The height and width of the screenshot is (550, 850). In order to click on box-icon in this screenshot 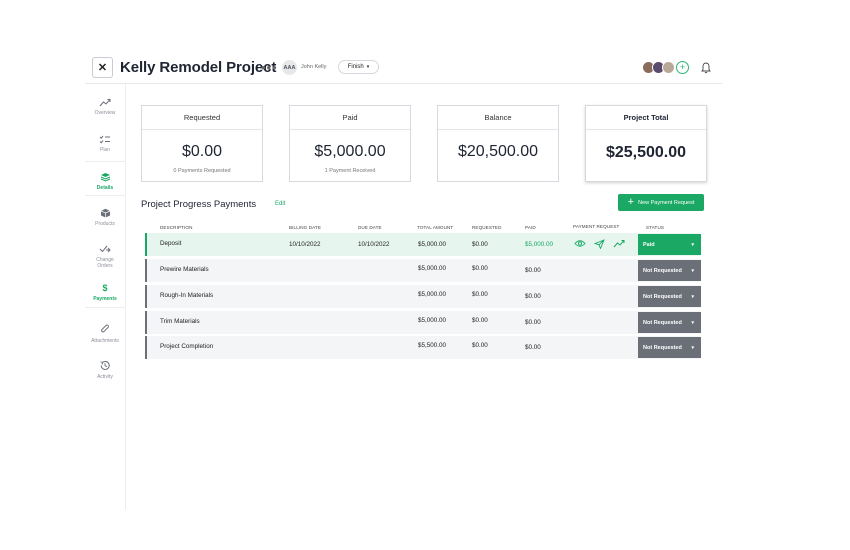, I will do `click(105, 213)`.